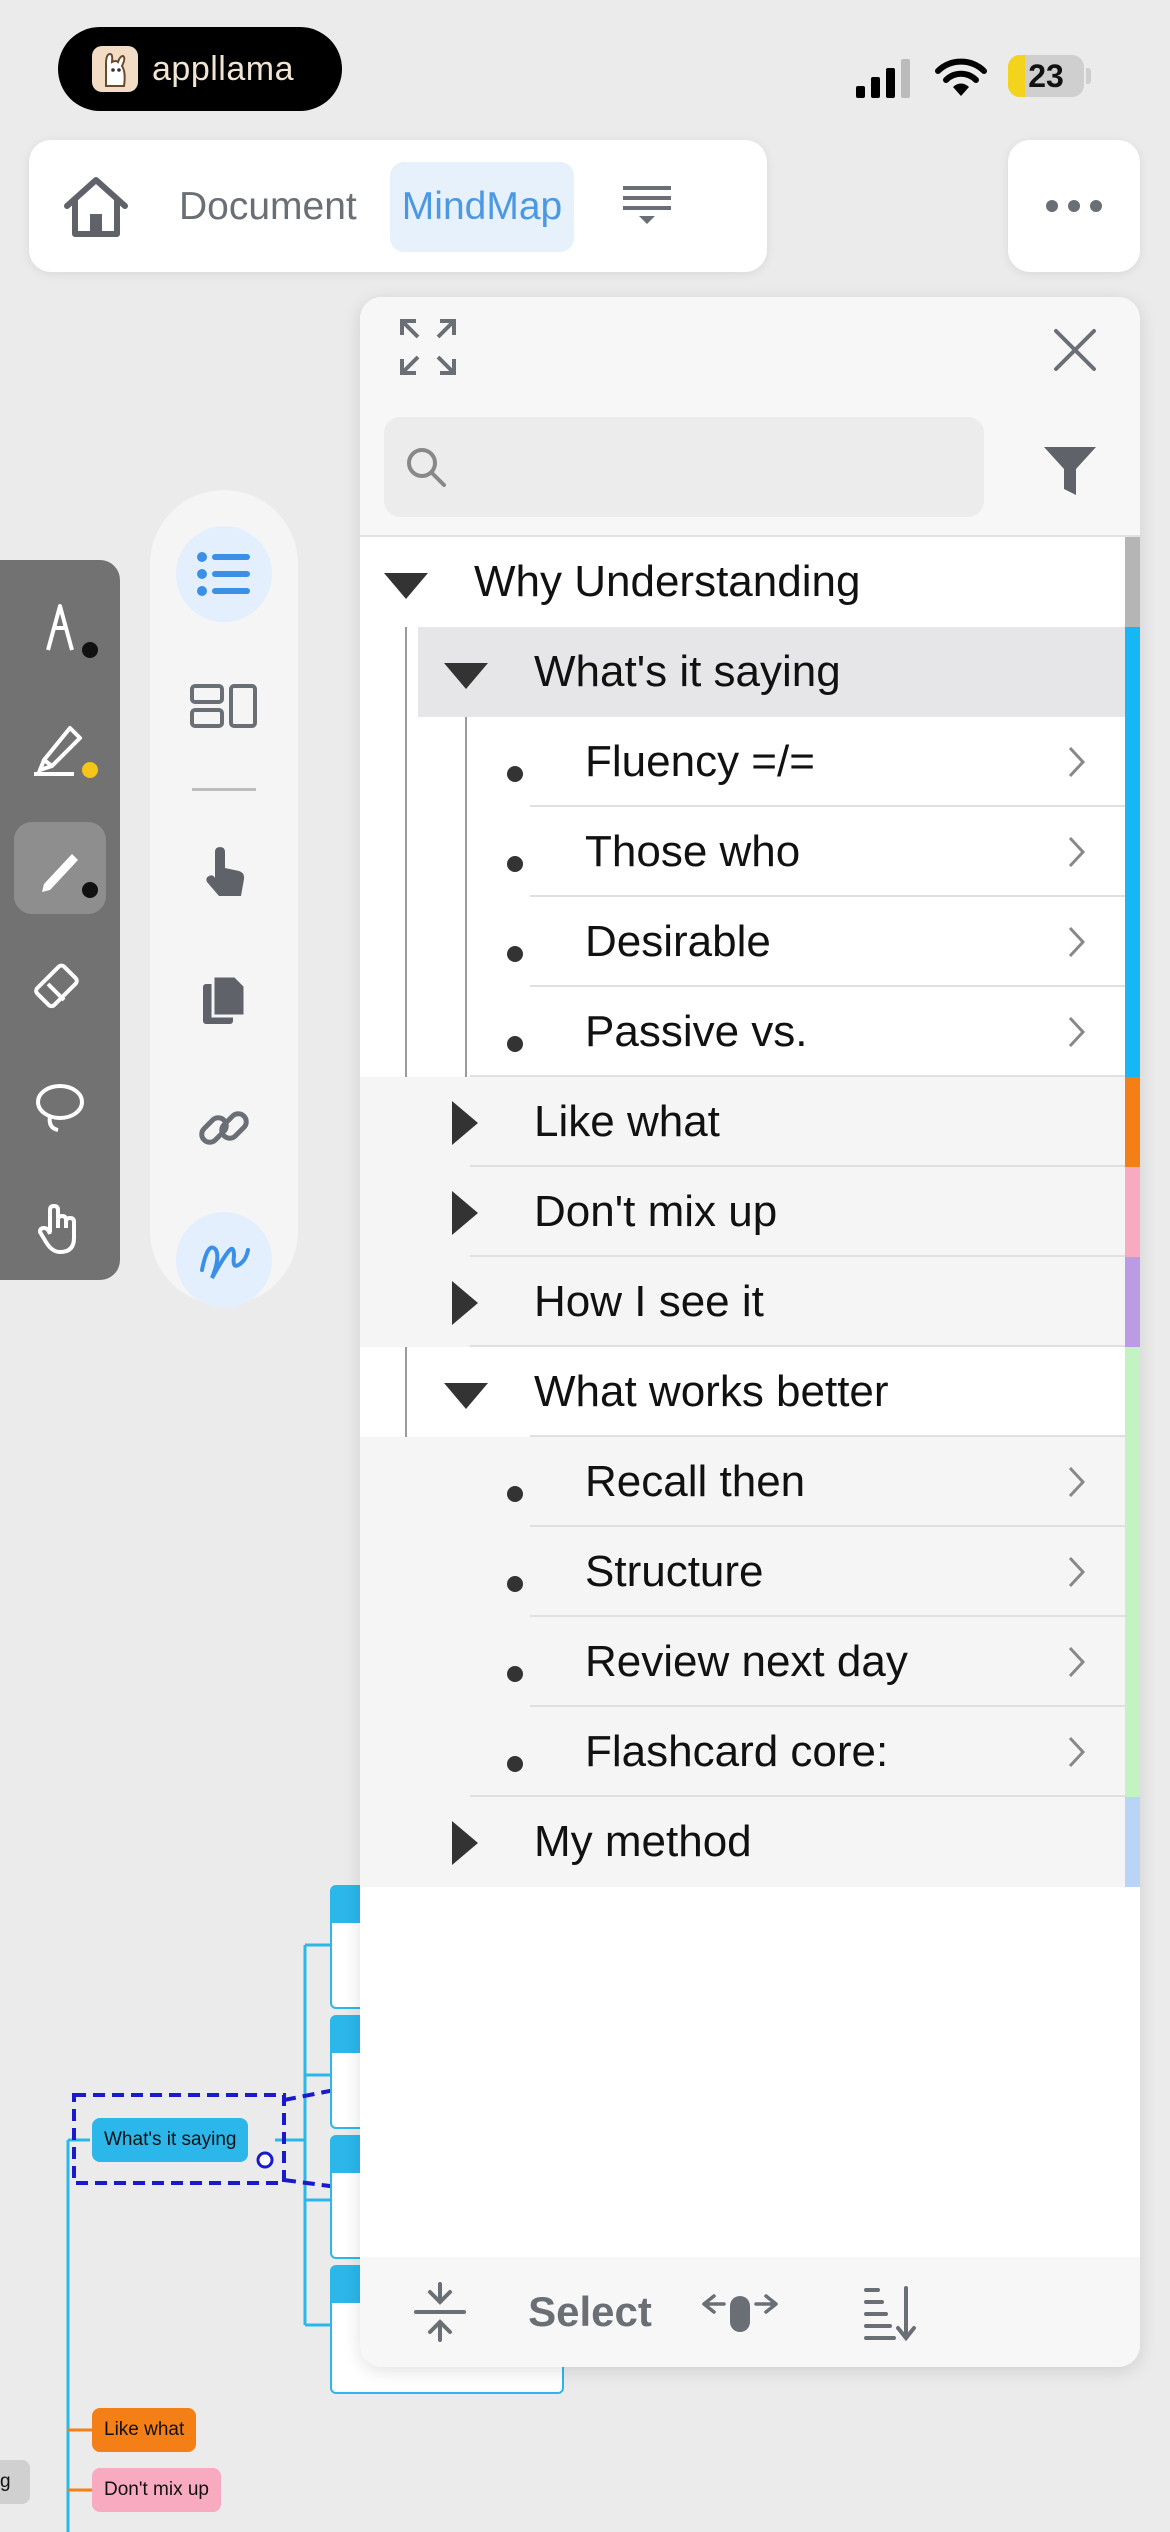  I want to click on list-icon, so click(224, 574).